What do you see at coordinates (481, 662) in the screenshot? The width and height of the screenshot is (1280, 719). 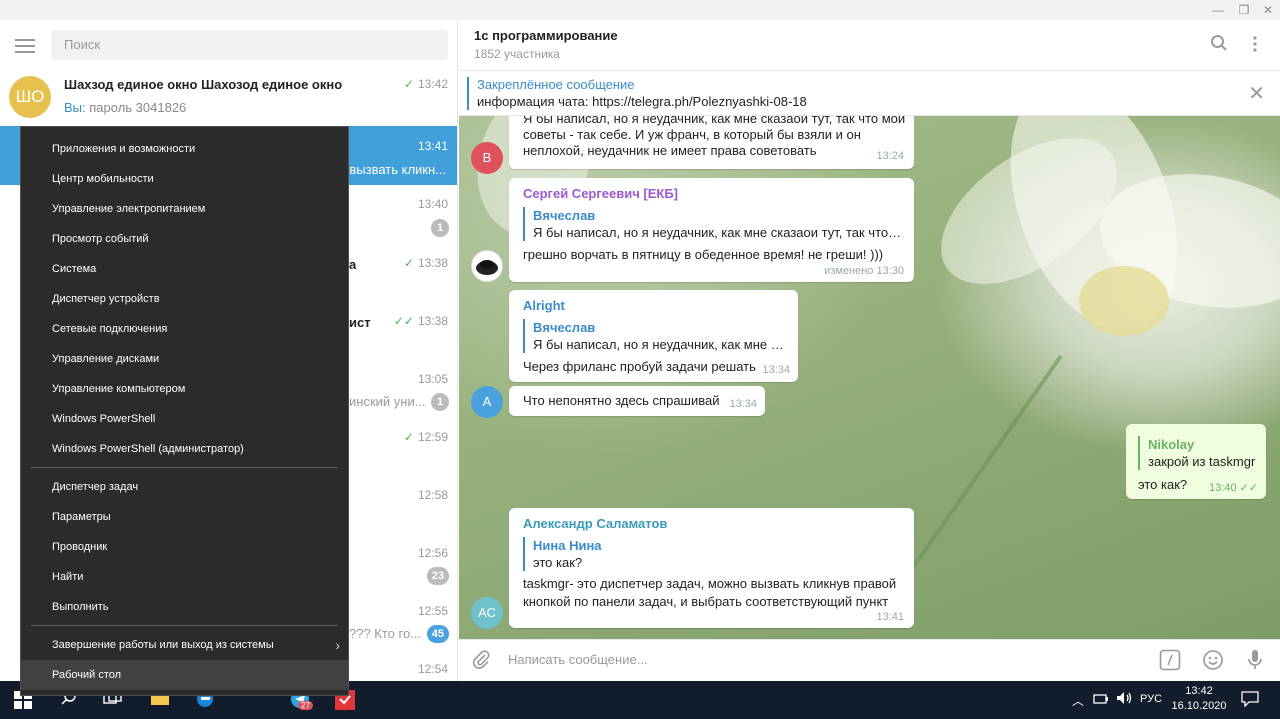 I see `attach-icon` at bounding box center [481, 662].